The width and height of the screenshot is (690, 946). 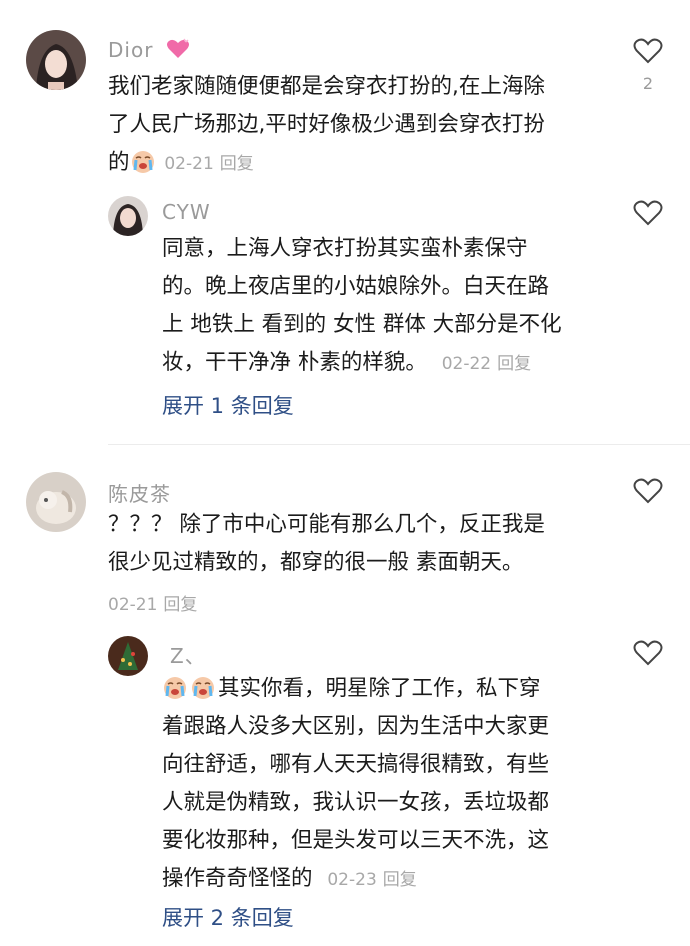 I want to click on comment-username: Dior, so click(x=150, y=49).